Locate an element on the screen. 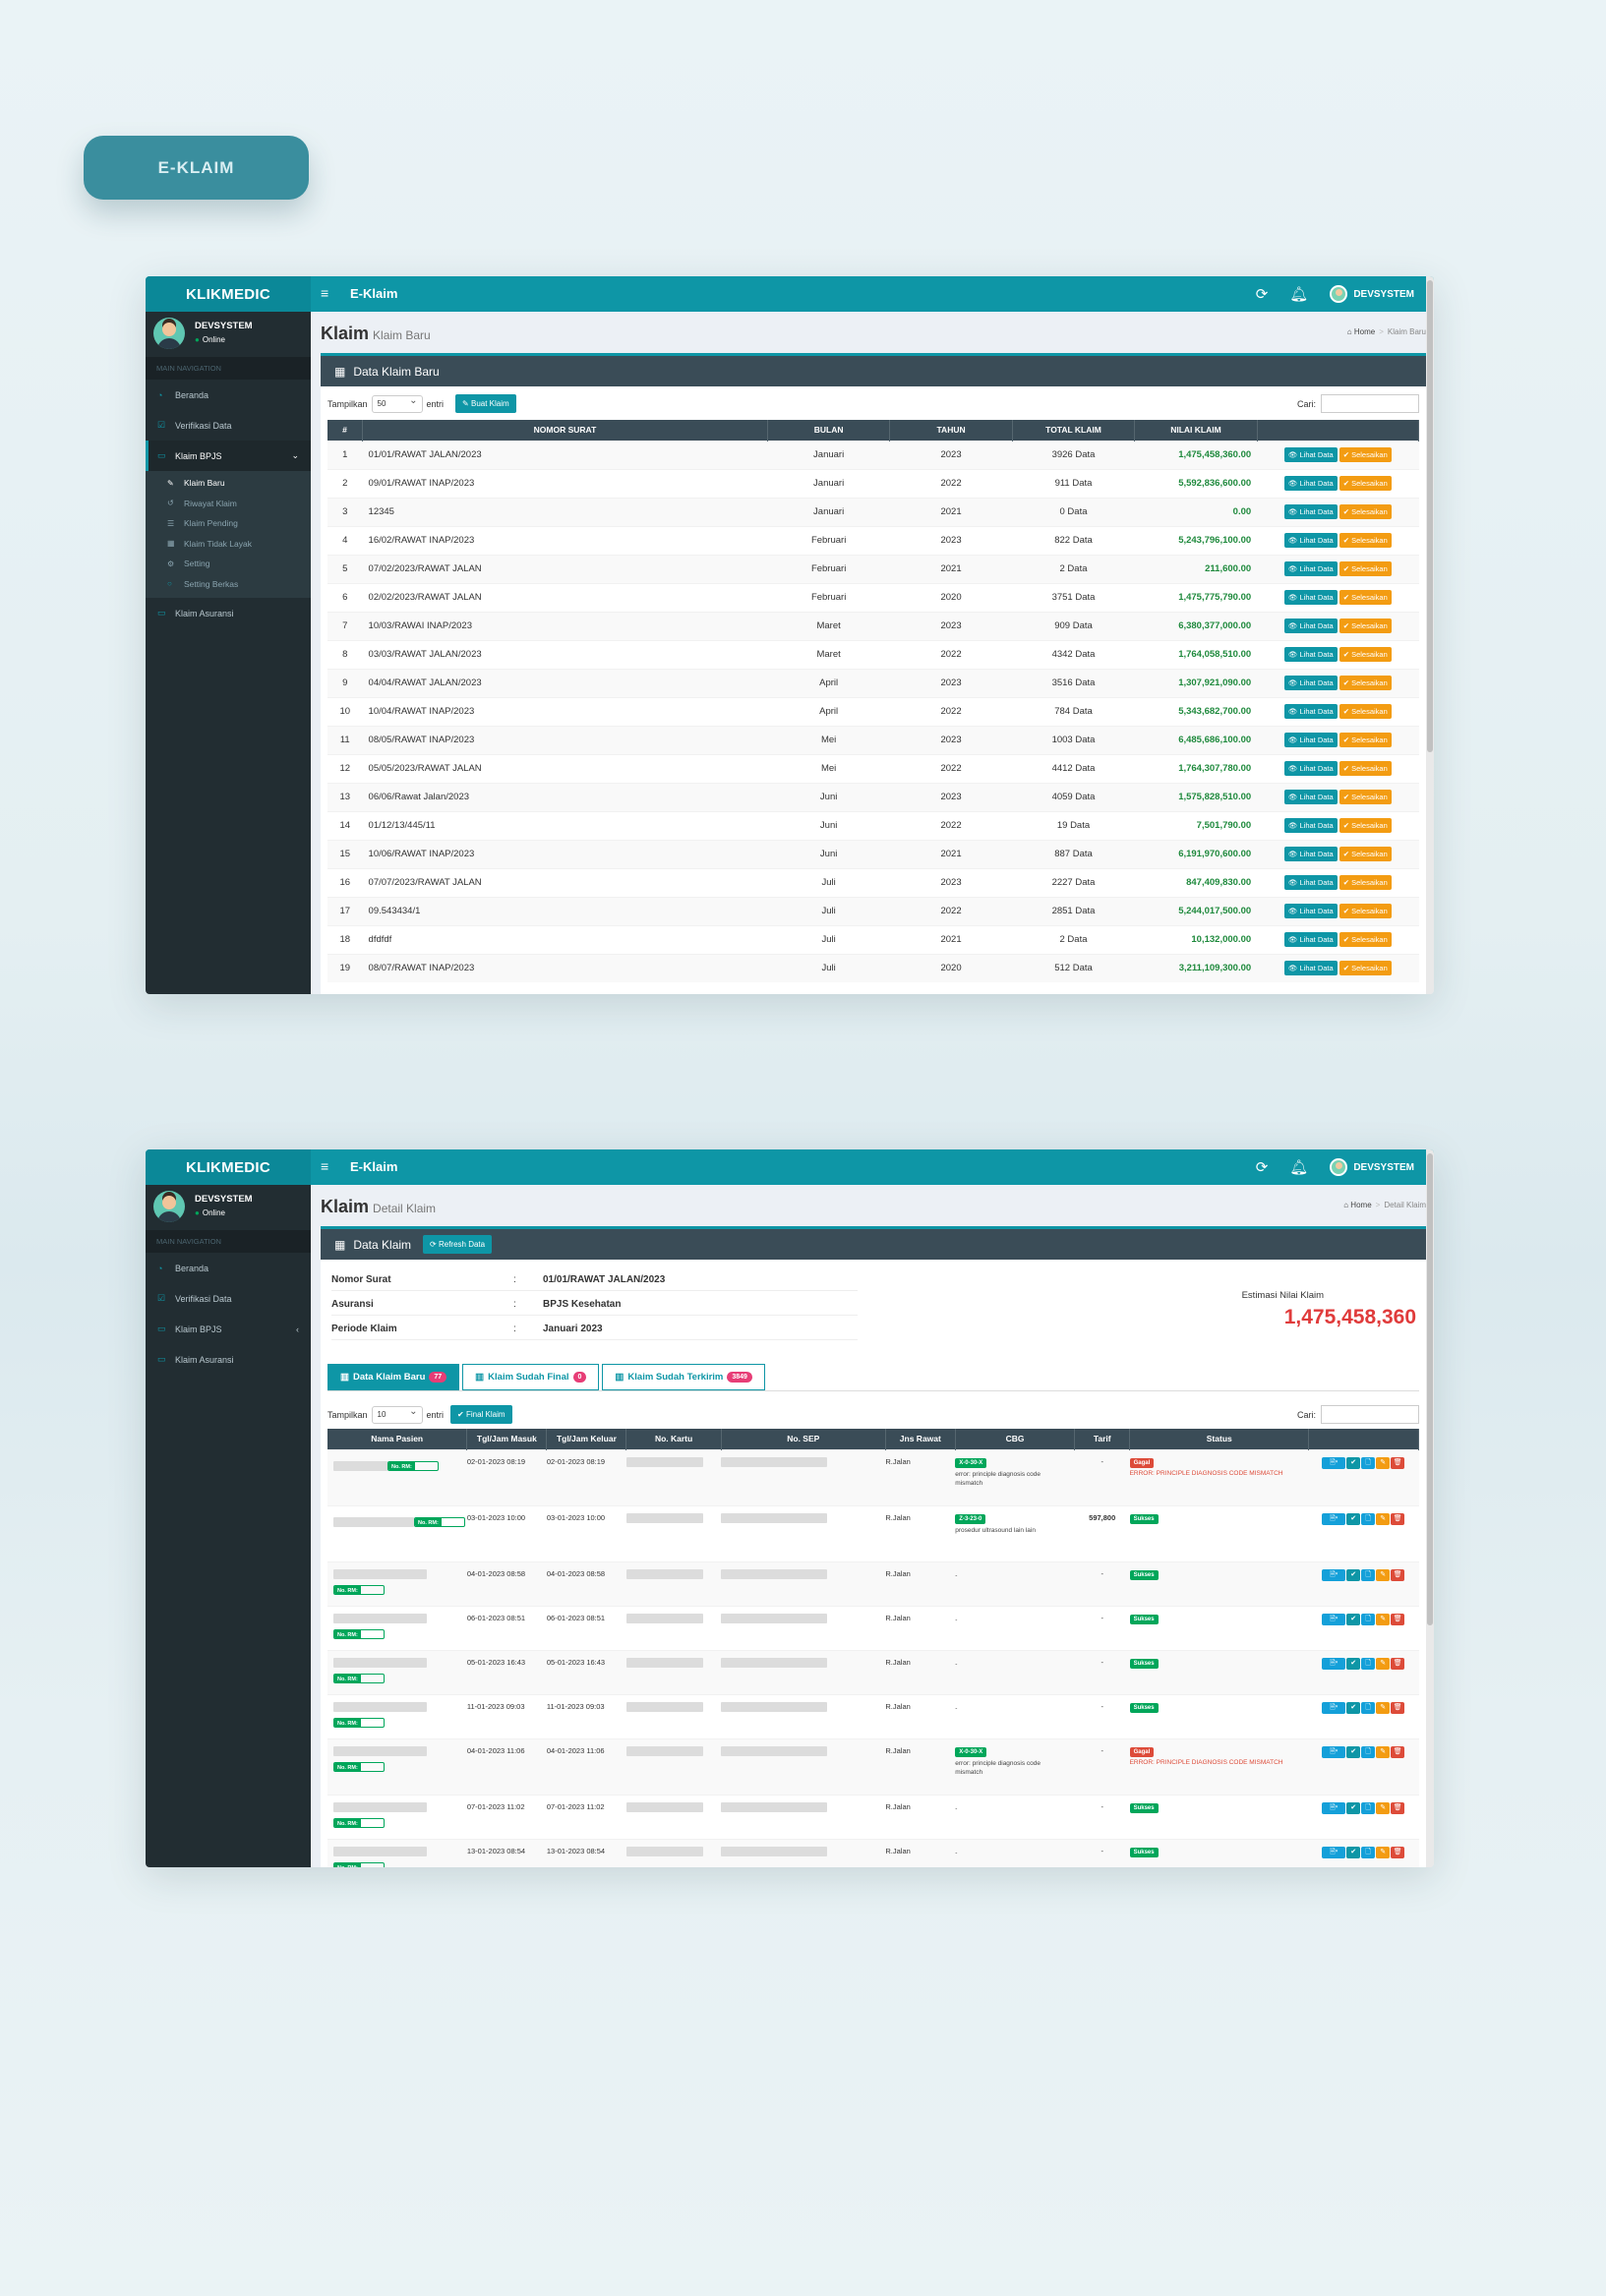 The image size is (1606, 2296). tab-klaim-sudah-final: ▥ Klaim Sudah Final 0 is located at coordinates (531, 1377).